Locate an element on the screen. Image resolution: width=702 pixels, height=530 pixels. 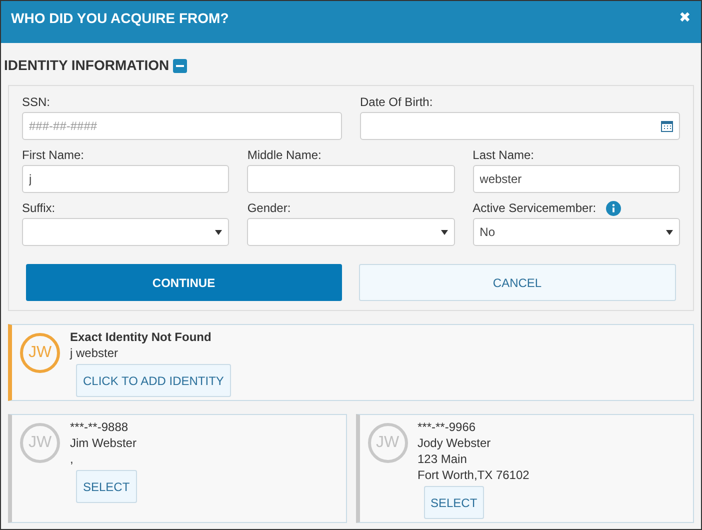
field-label: Middle Name: is located at coordinates (284, 155).